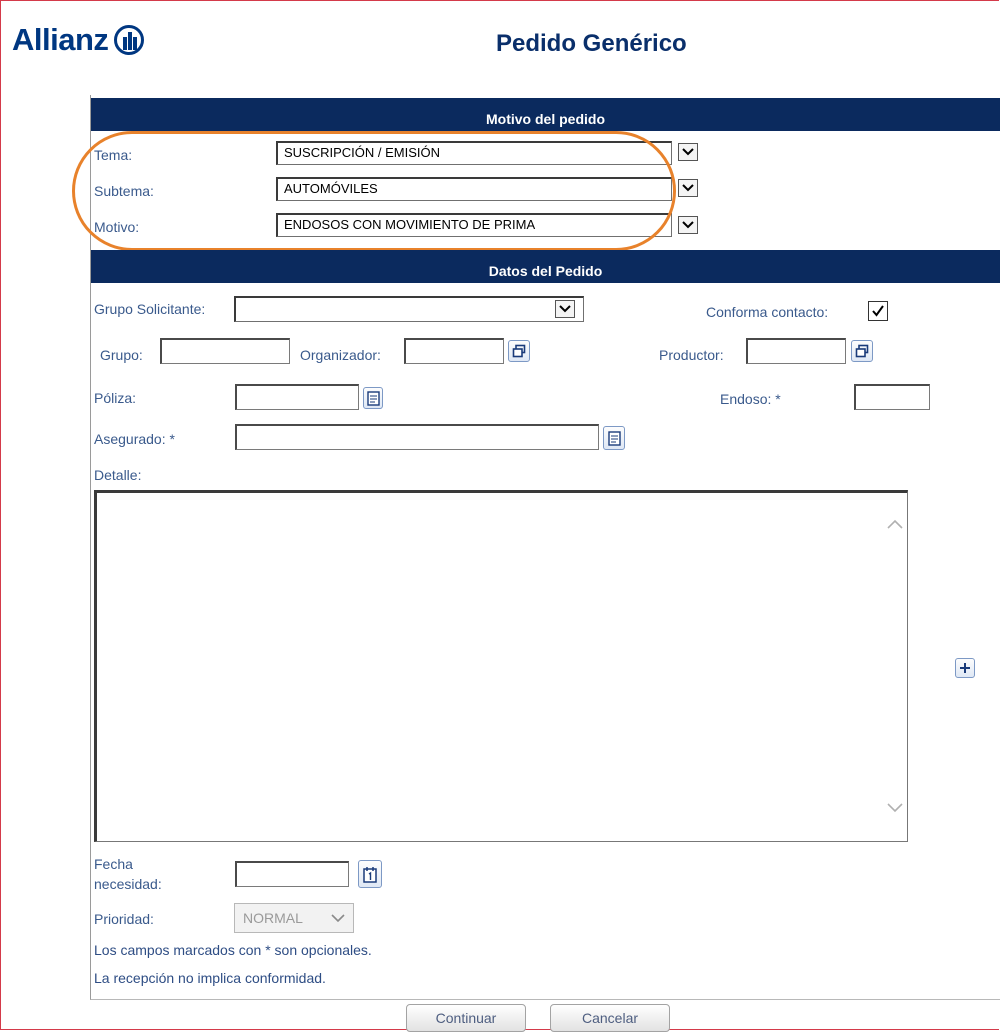 The width and height of the screenshot is (1000, 1032). Describe the element at coordinates (750, 399) in the screenshot. I see `endoso-label: Endoso: *` at that location.